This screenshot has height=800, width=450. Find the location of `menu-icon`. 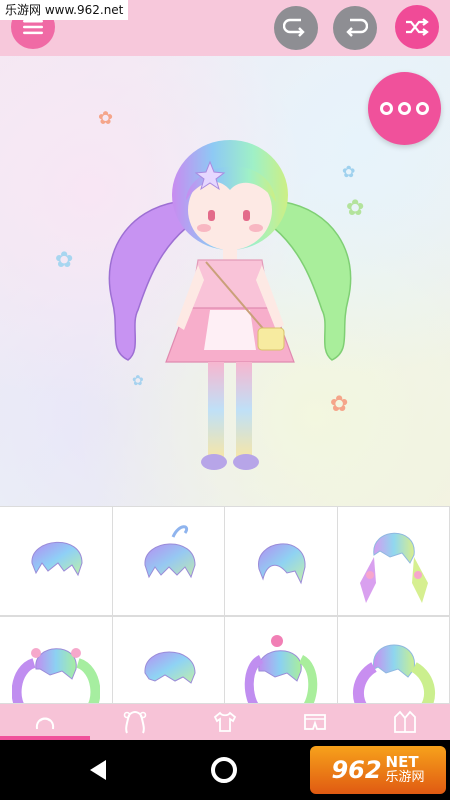

menu-icon is located at coordinates (33, 27).